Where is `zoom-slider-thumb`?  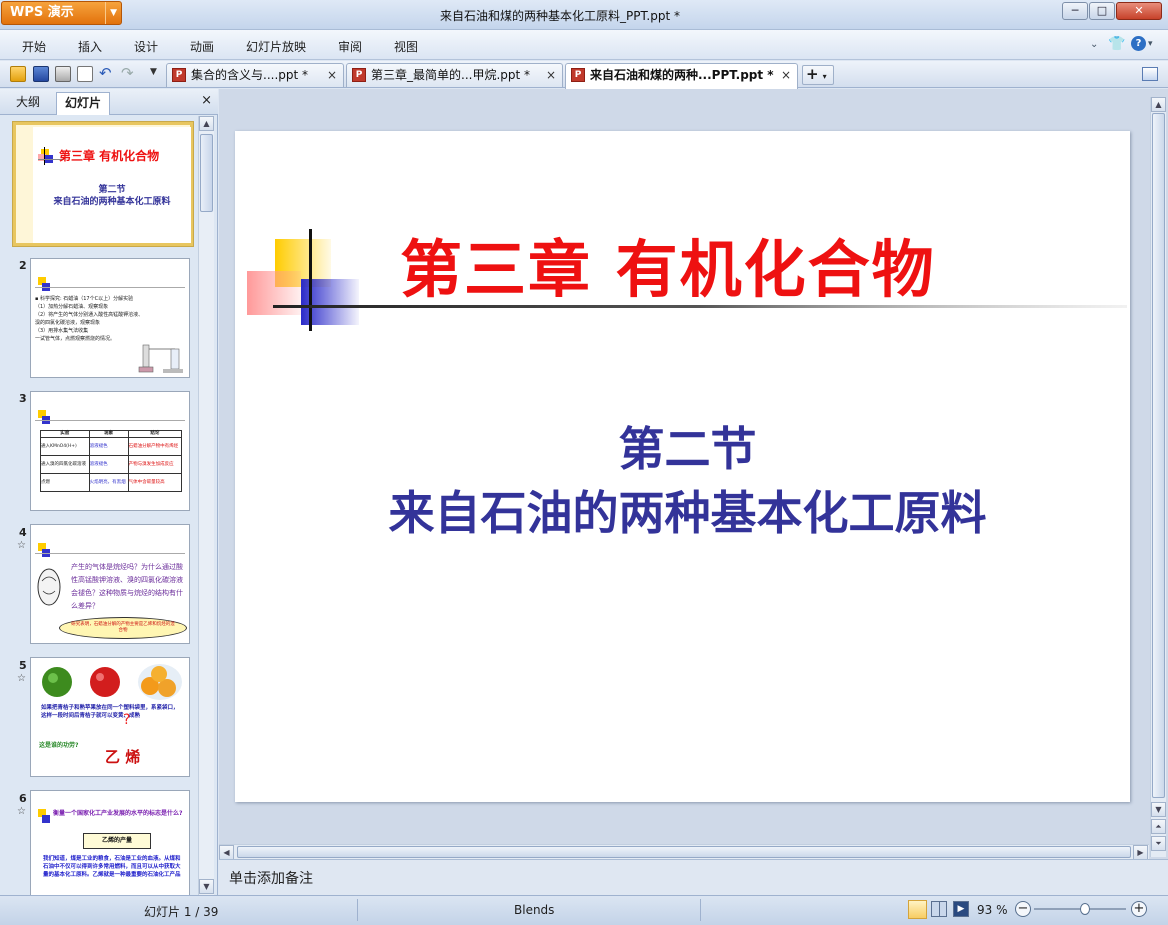
zoom-slider-thumb is located at coordinates (1084, 909).